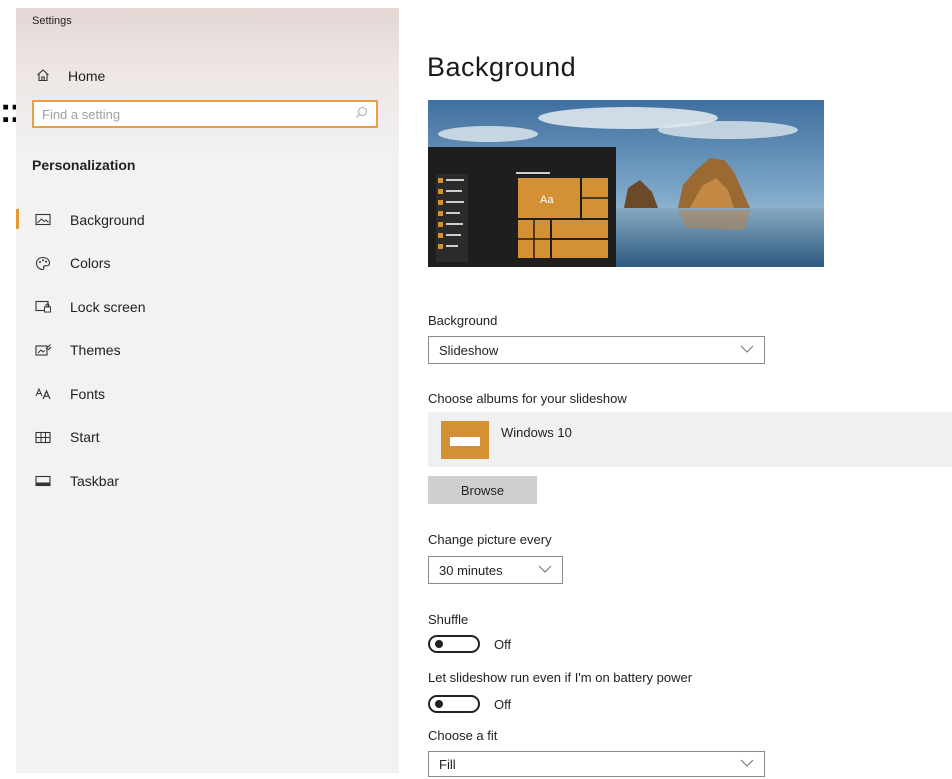 The image size is (952, 779). What do you see at coordinates (85, 437) in the screenshot?
I see `sidebar-item-label: Start` at bounding box center [85, 437].